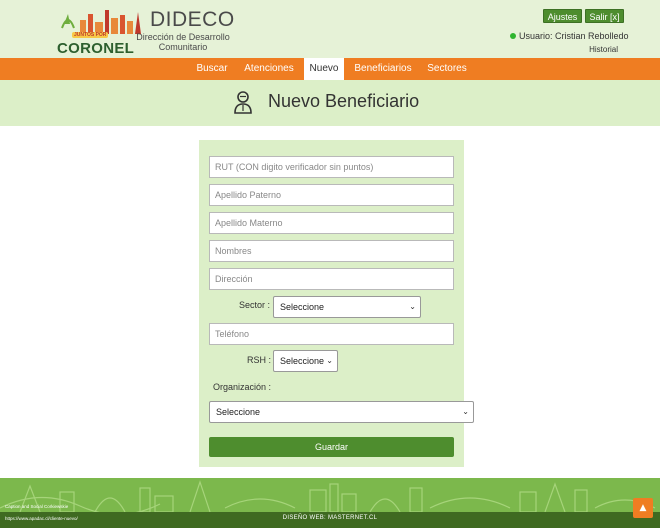 The image size is (660, 528). What do you see at coordinates (255, 305) in the screenshot?
I see `sector-label: Sector :` at bounding box center [255, 305].